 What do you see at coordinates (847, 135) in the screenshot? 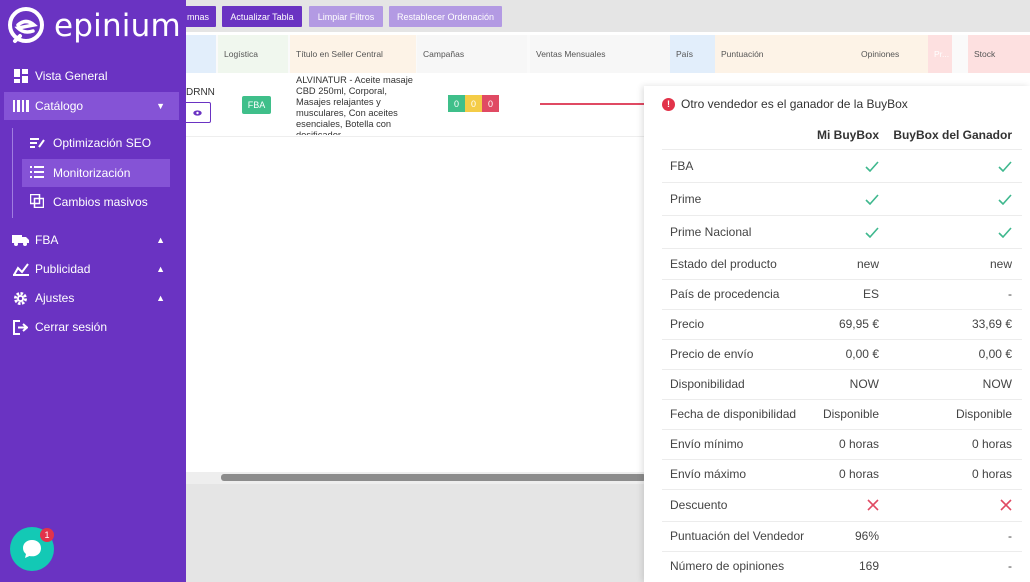
I see `col-header-mi-buybox: Mi BuyBox` at bounding box center [847, 135].